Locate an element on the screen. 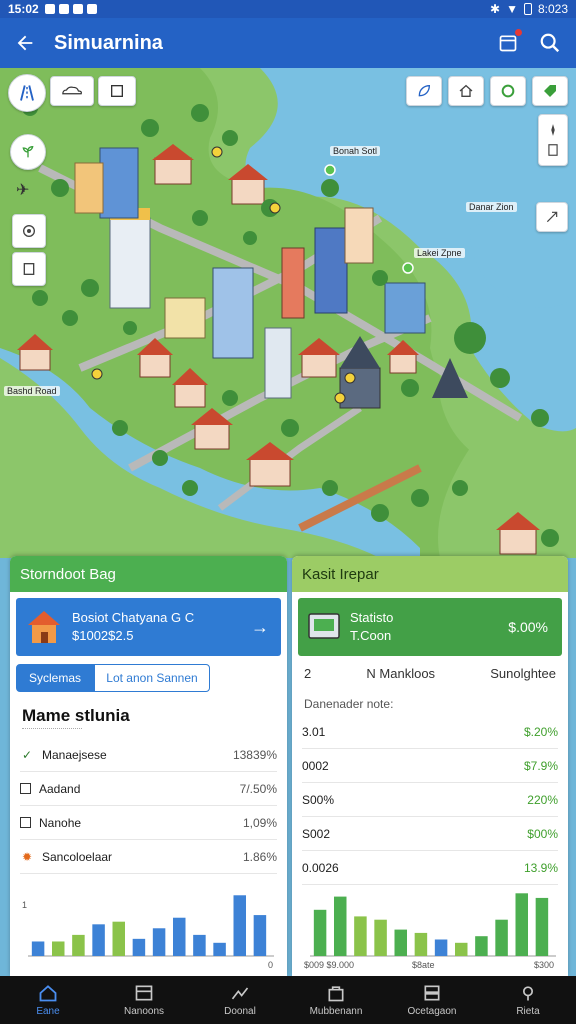 The image size is (576, 1024). nav-label: Rieta is located at coordinates (528, 1011).